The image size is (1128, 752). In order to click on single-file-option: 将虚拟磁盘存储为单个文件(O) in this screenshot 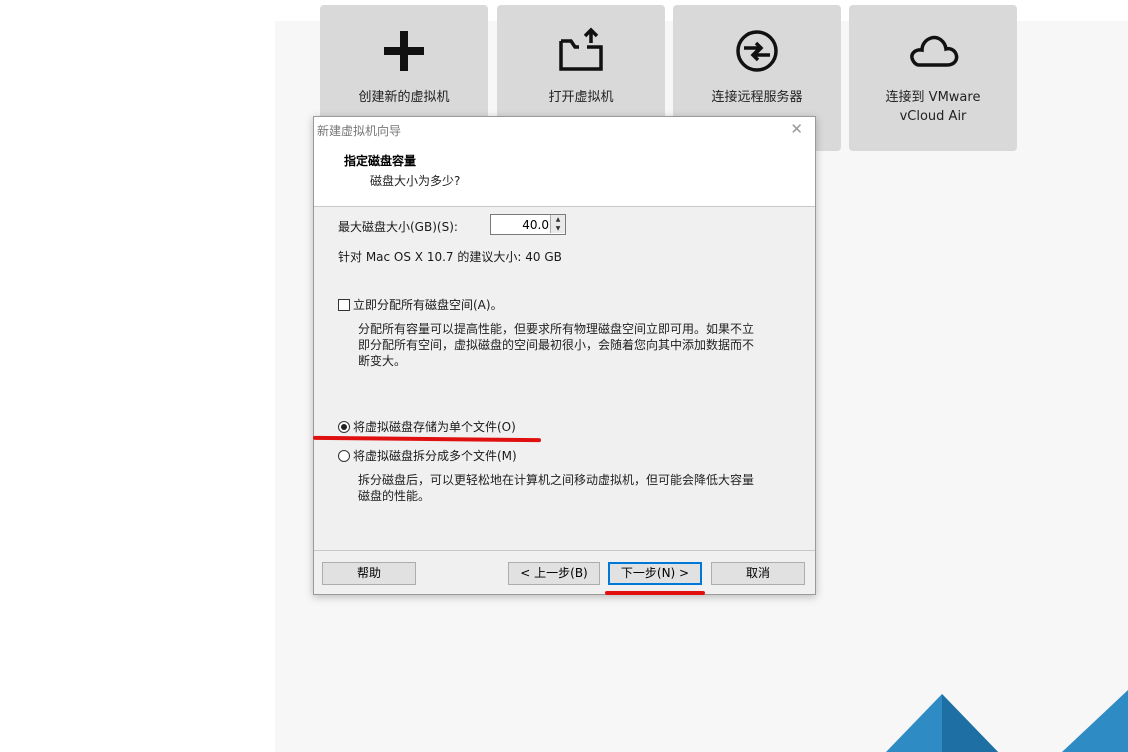, I will do `click(427, 426)`.